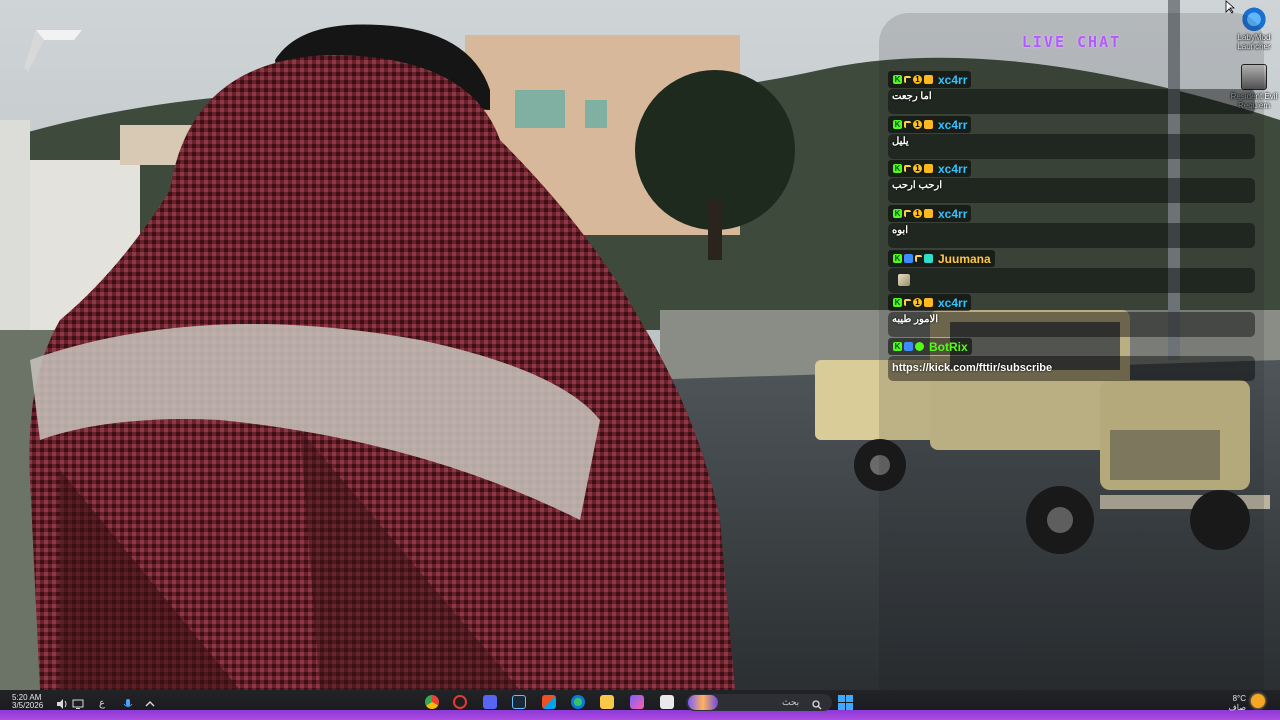  What do you see at coordinates (150, 704) in the screenshot?
I see `chevron-up-icon` at bounding box center [150, 704].